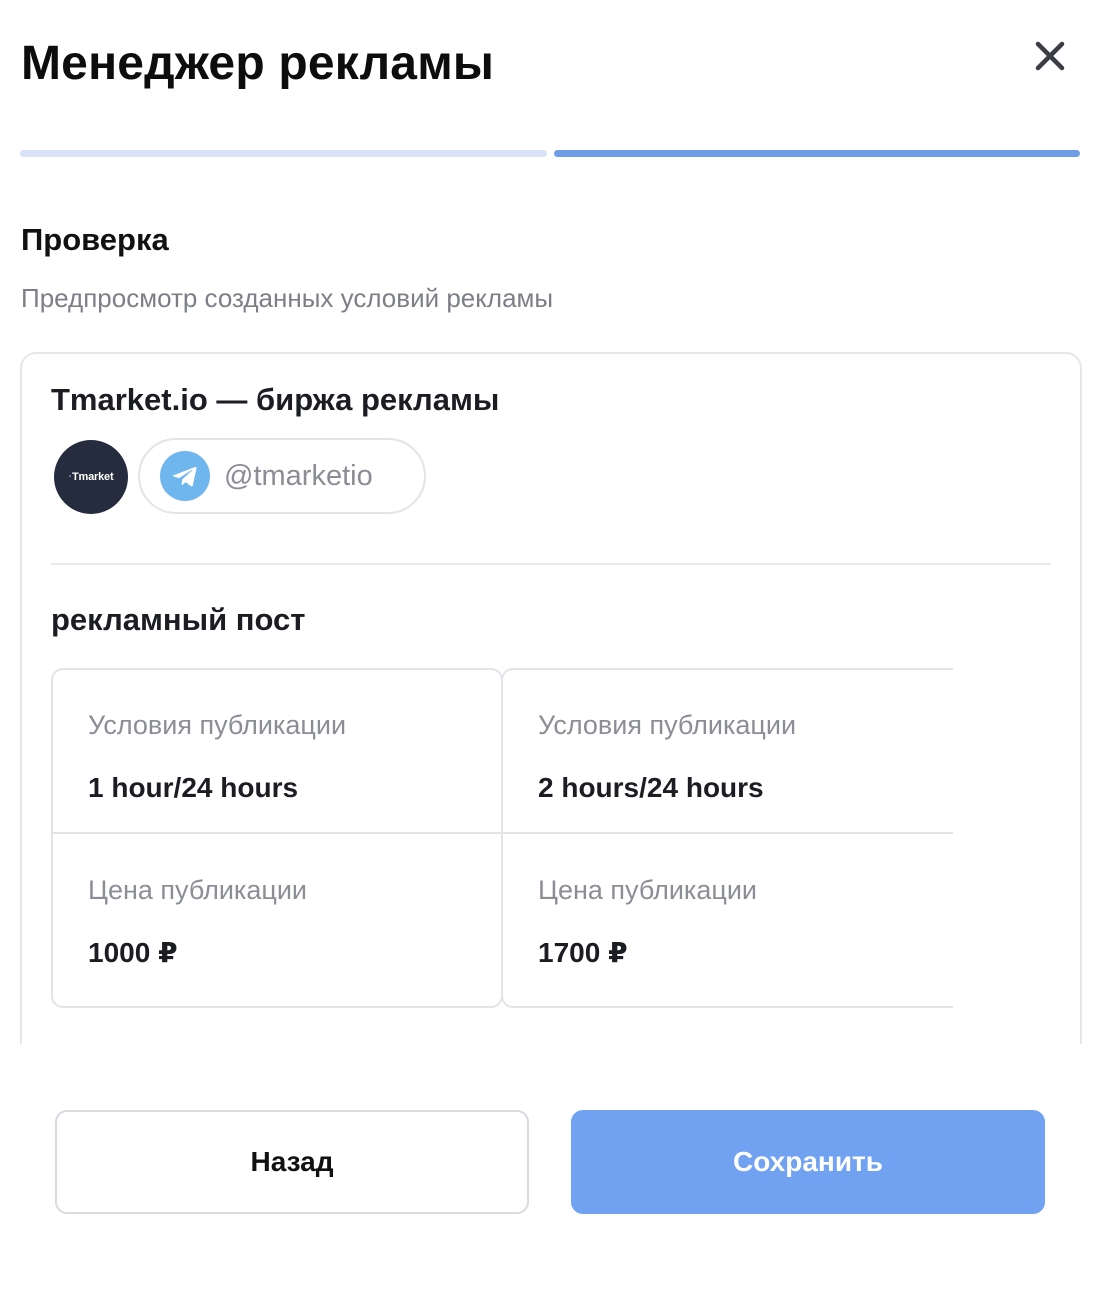 This screenshot has width=1106, height=1296. Describe the element at coordinates (808, 1162) in the screenshot. I see `save-button: Сохранить` at that location.